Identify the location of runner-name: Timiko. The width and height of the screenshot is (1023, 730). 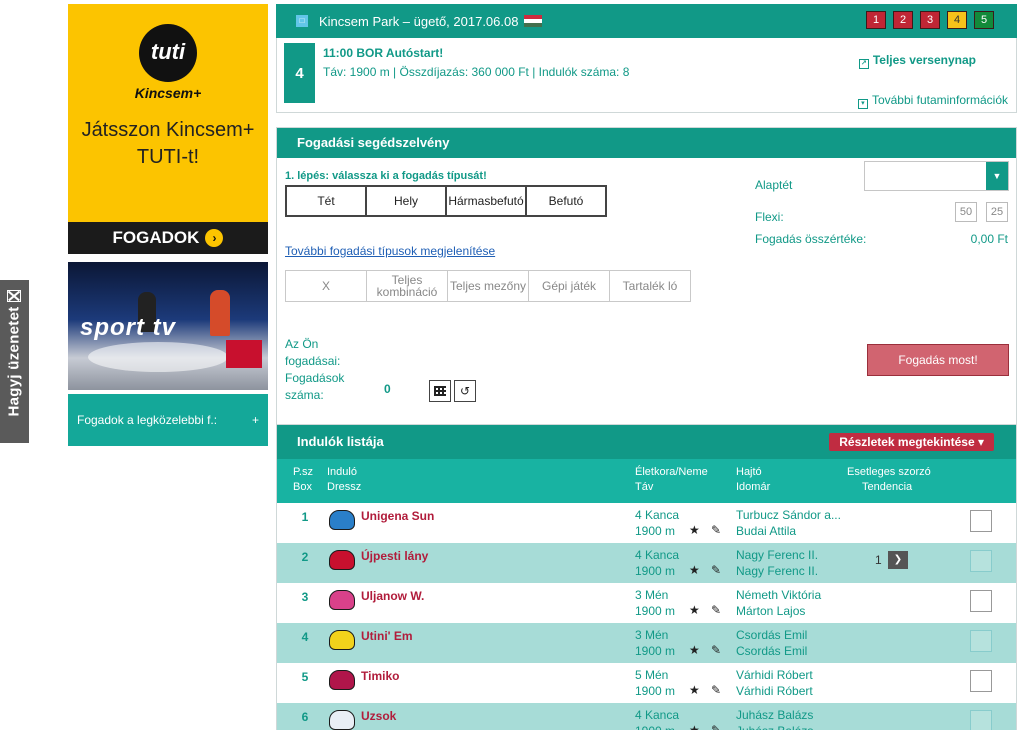
(380, 676).